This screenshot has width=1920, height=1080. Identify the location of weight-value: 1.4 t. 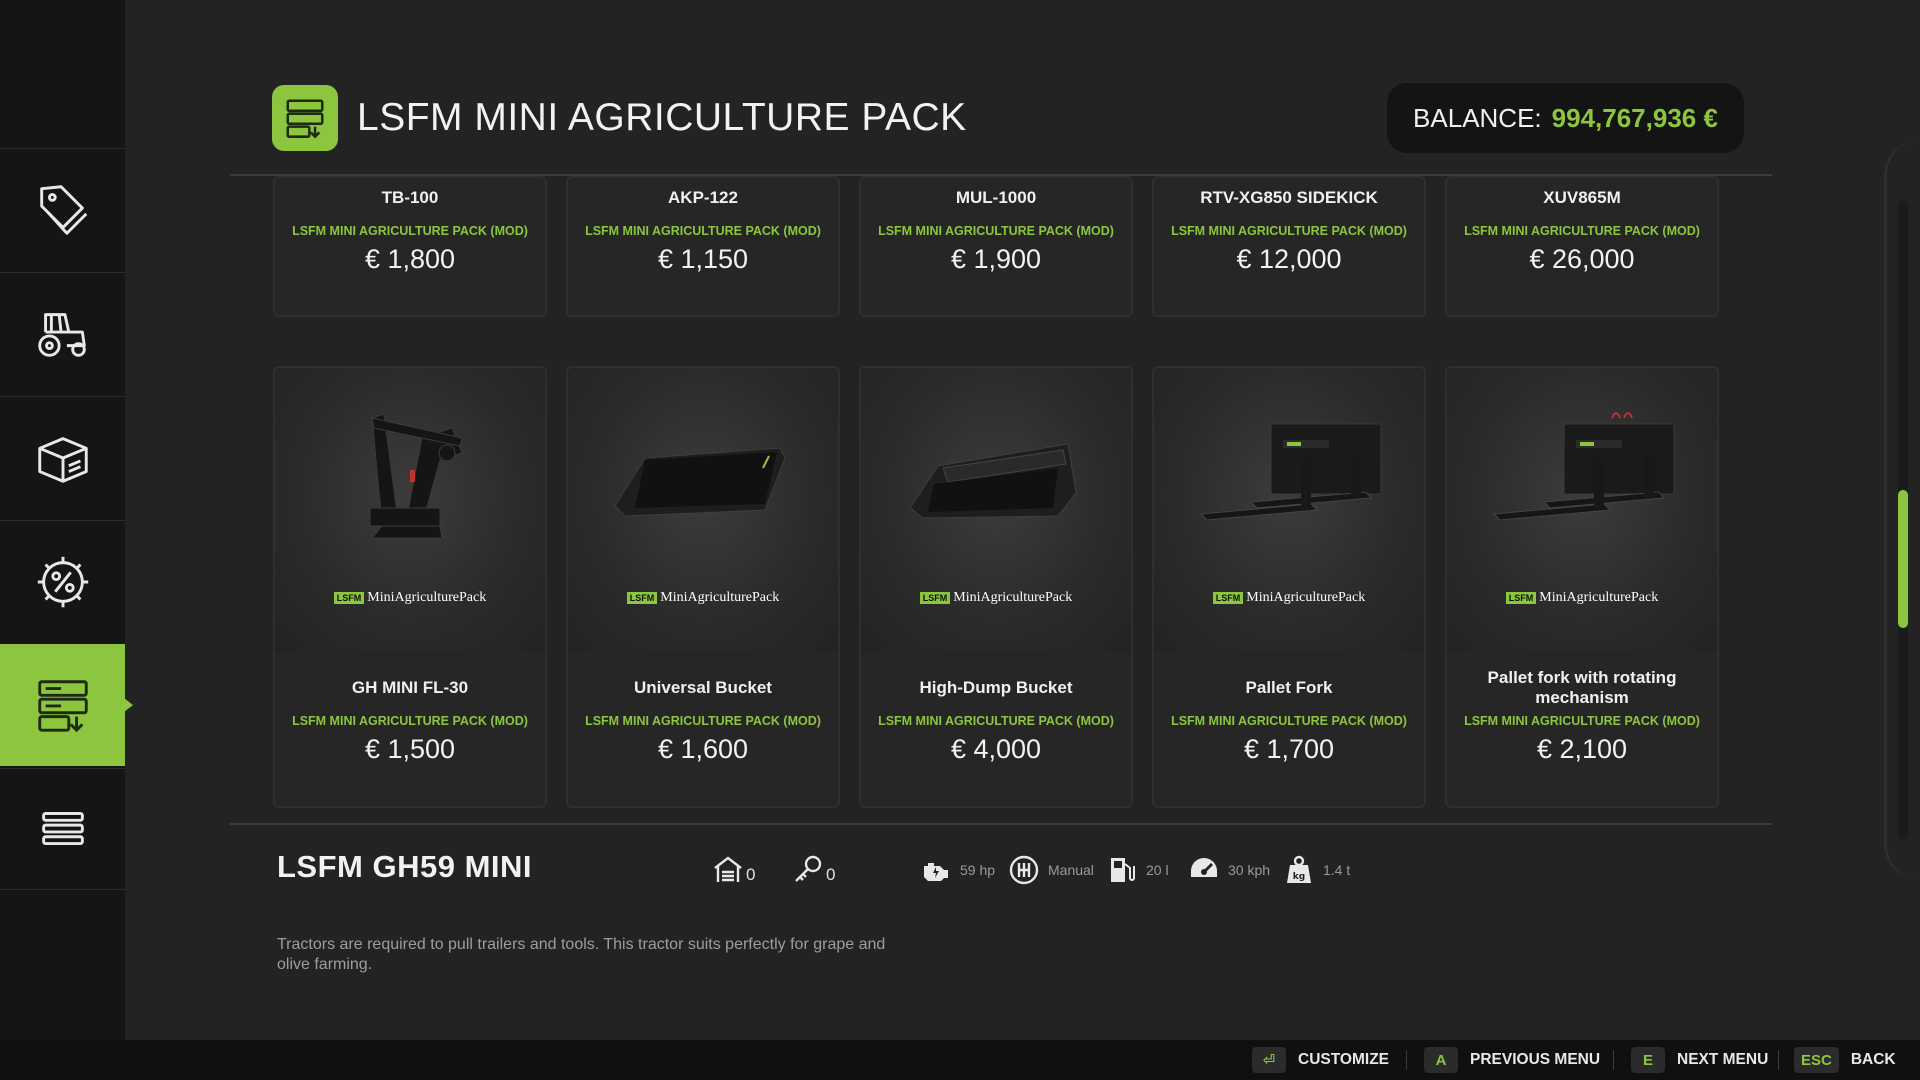
(1337, 870).